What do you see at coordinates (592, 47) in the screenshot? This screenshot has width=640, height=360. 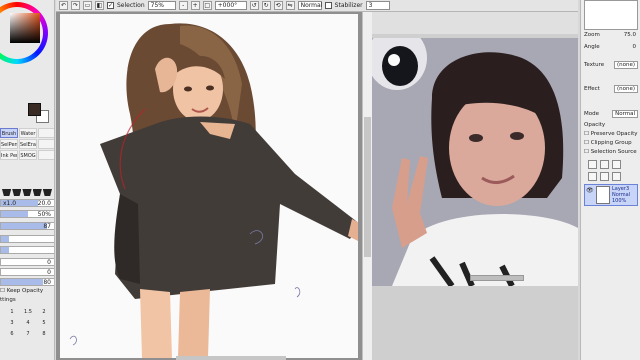 I see `angle-label: Angle` at bounding box center [592, 47].